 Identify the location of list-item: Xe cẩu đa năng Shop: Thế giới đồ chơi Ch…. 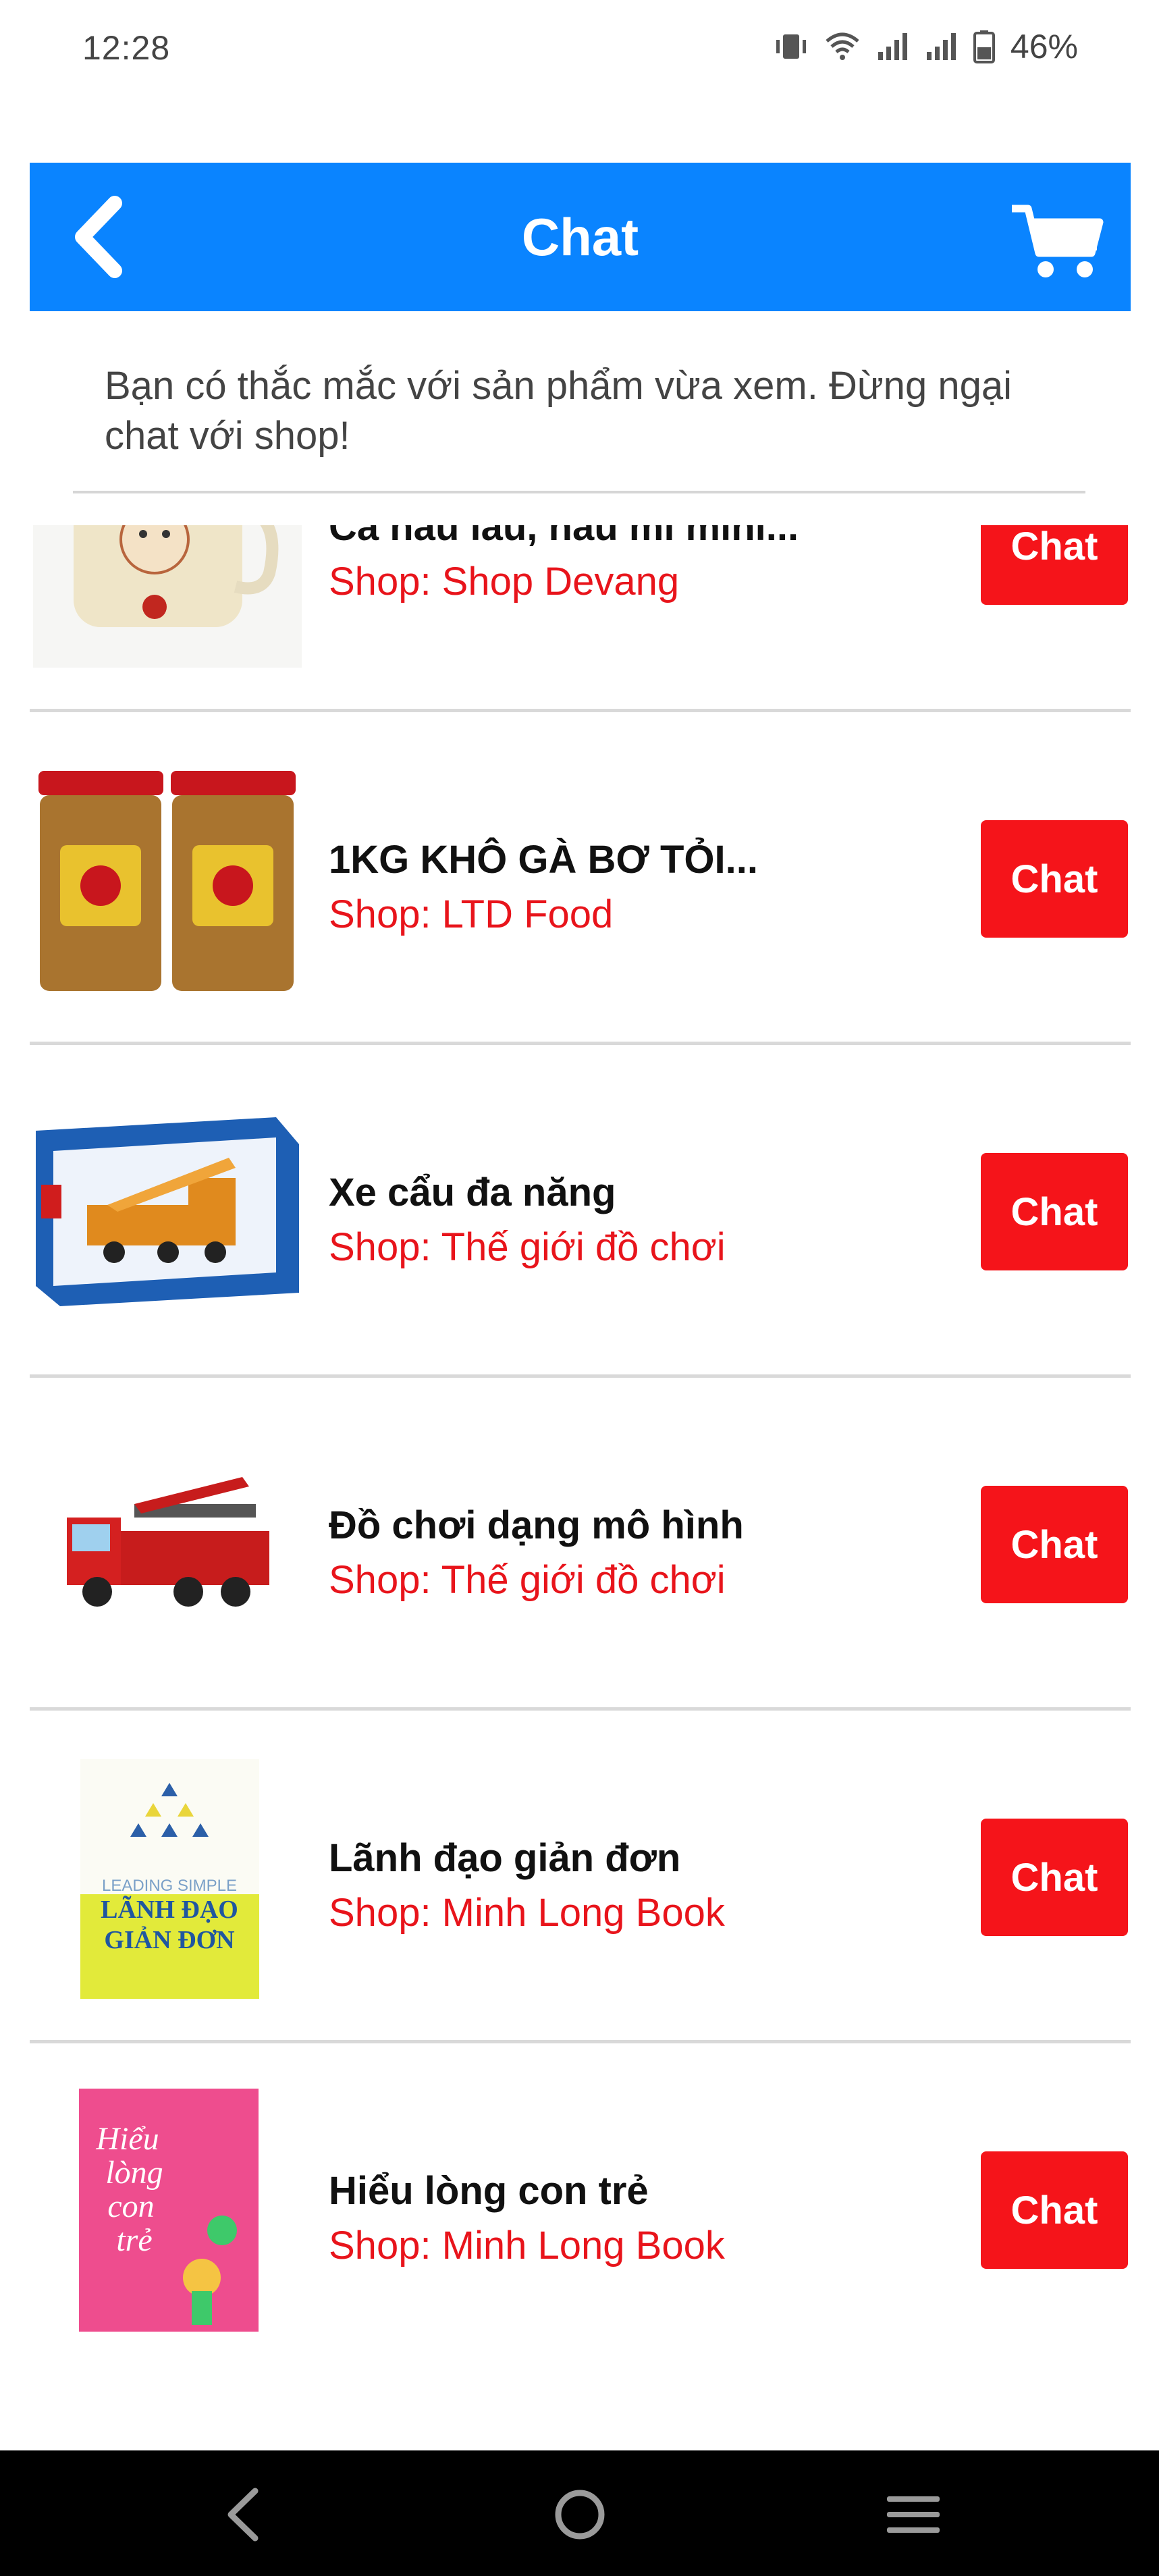
(580, 1211).